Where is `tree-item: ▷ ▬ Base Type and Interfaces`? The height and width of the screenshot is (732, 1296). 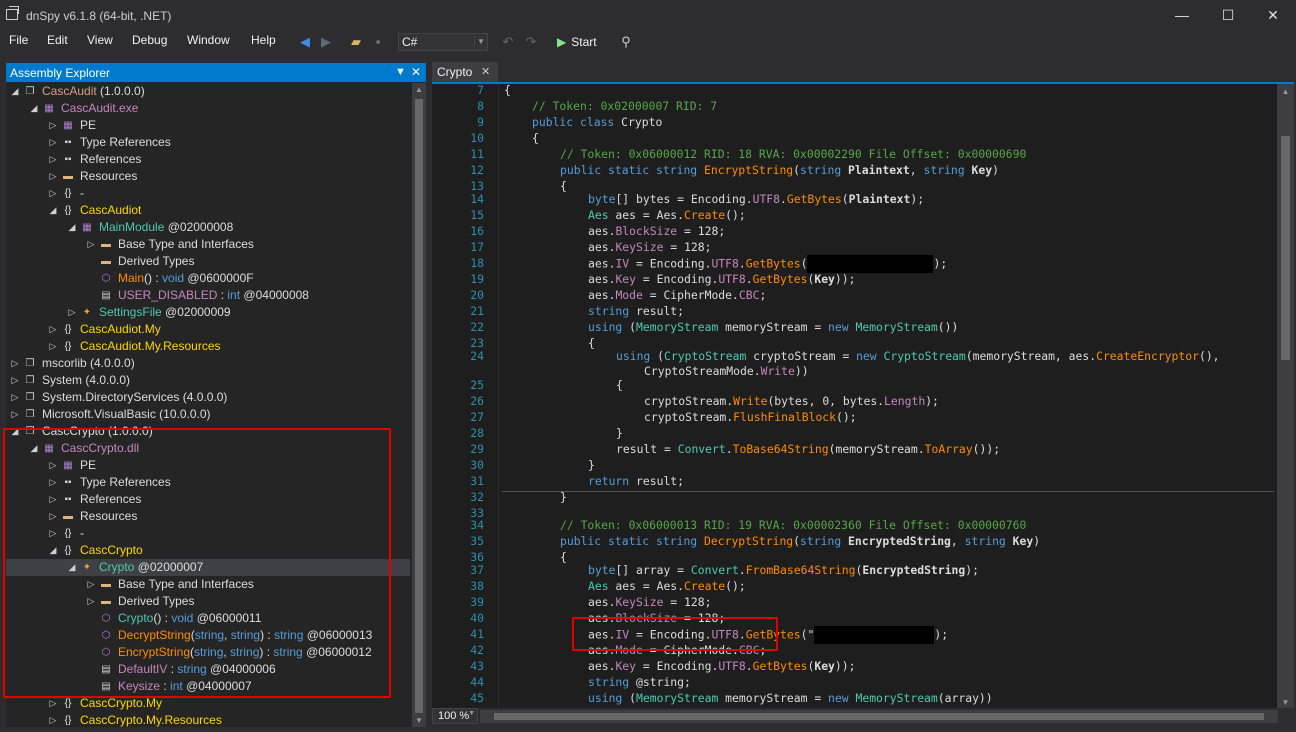
tree-item: ▷ ▬ Base Type and Interfaces is located at coordinates (208, 244).